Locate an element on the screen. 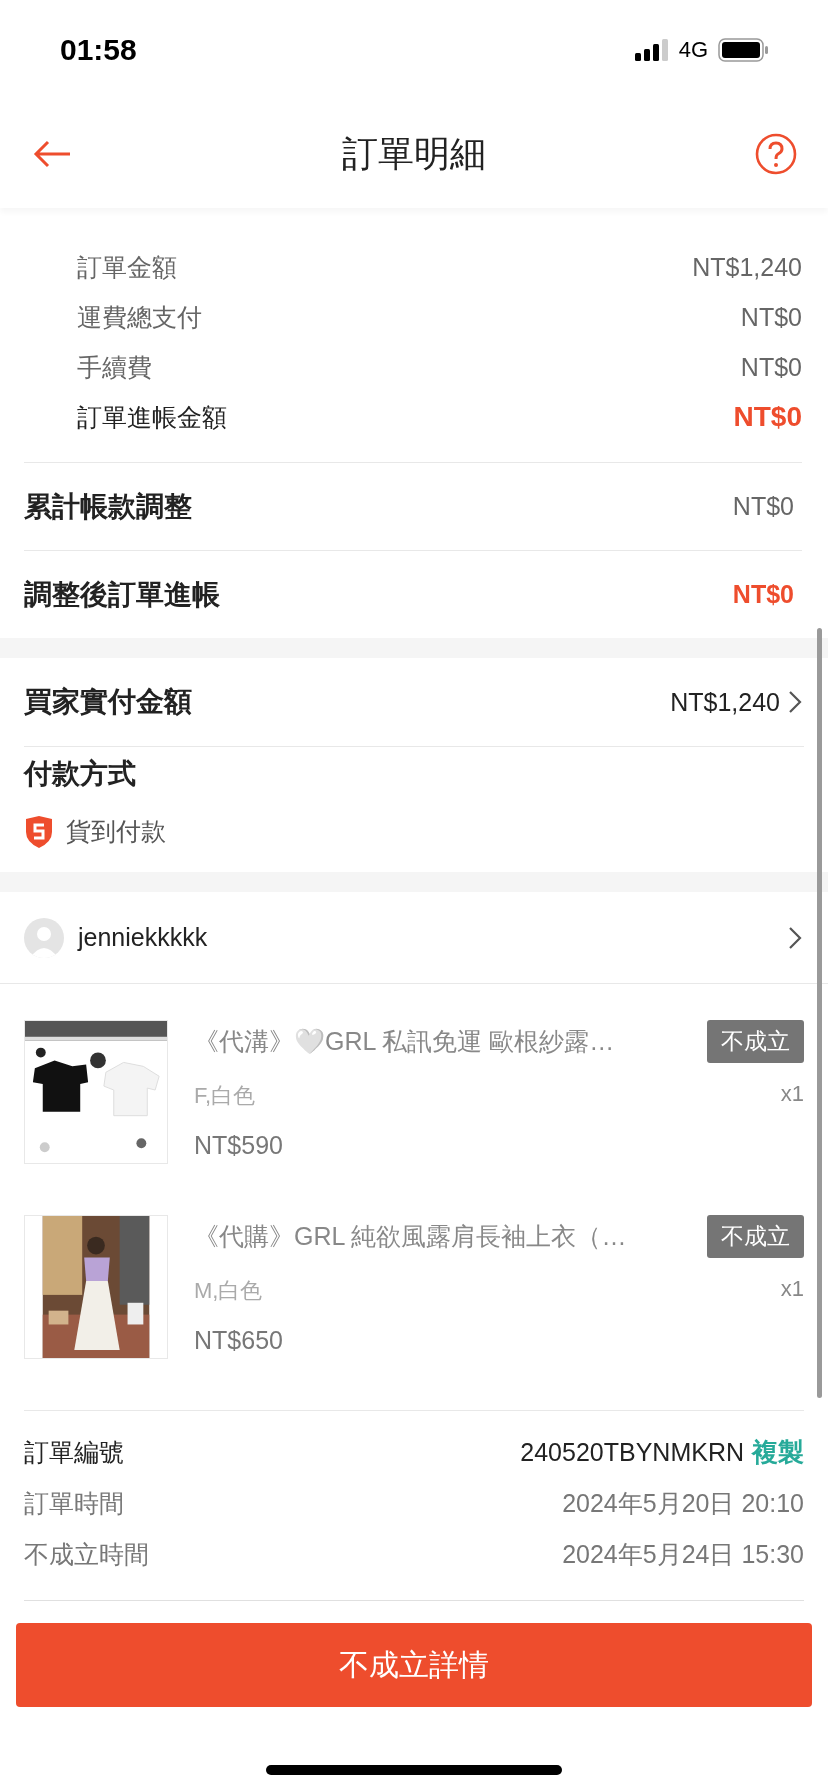  payment-method: 貨到付款 is located at coordinates (116, 831).